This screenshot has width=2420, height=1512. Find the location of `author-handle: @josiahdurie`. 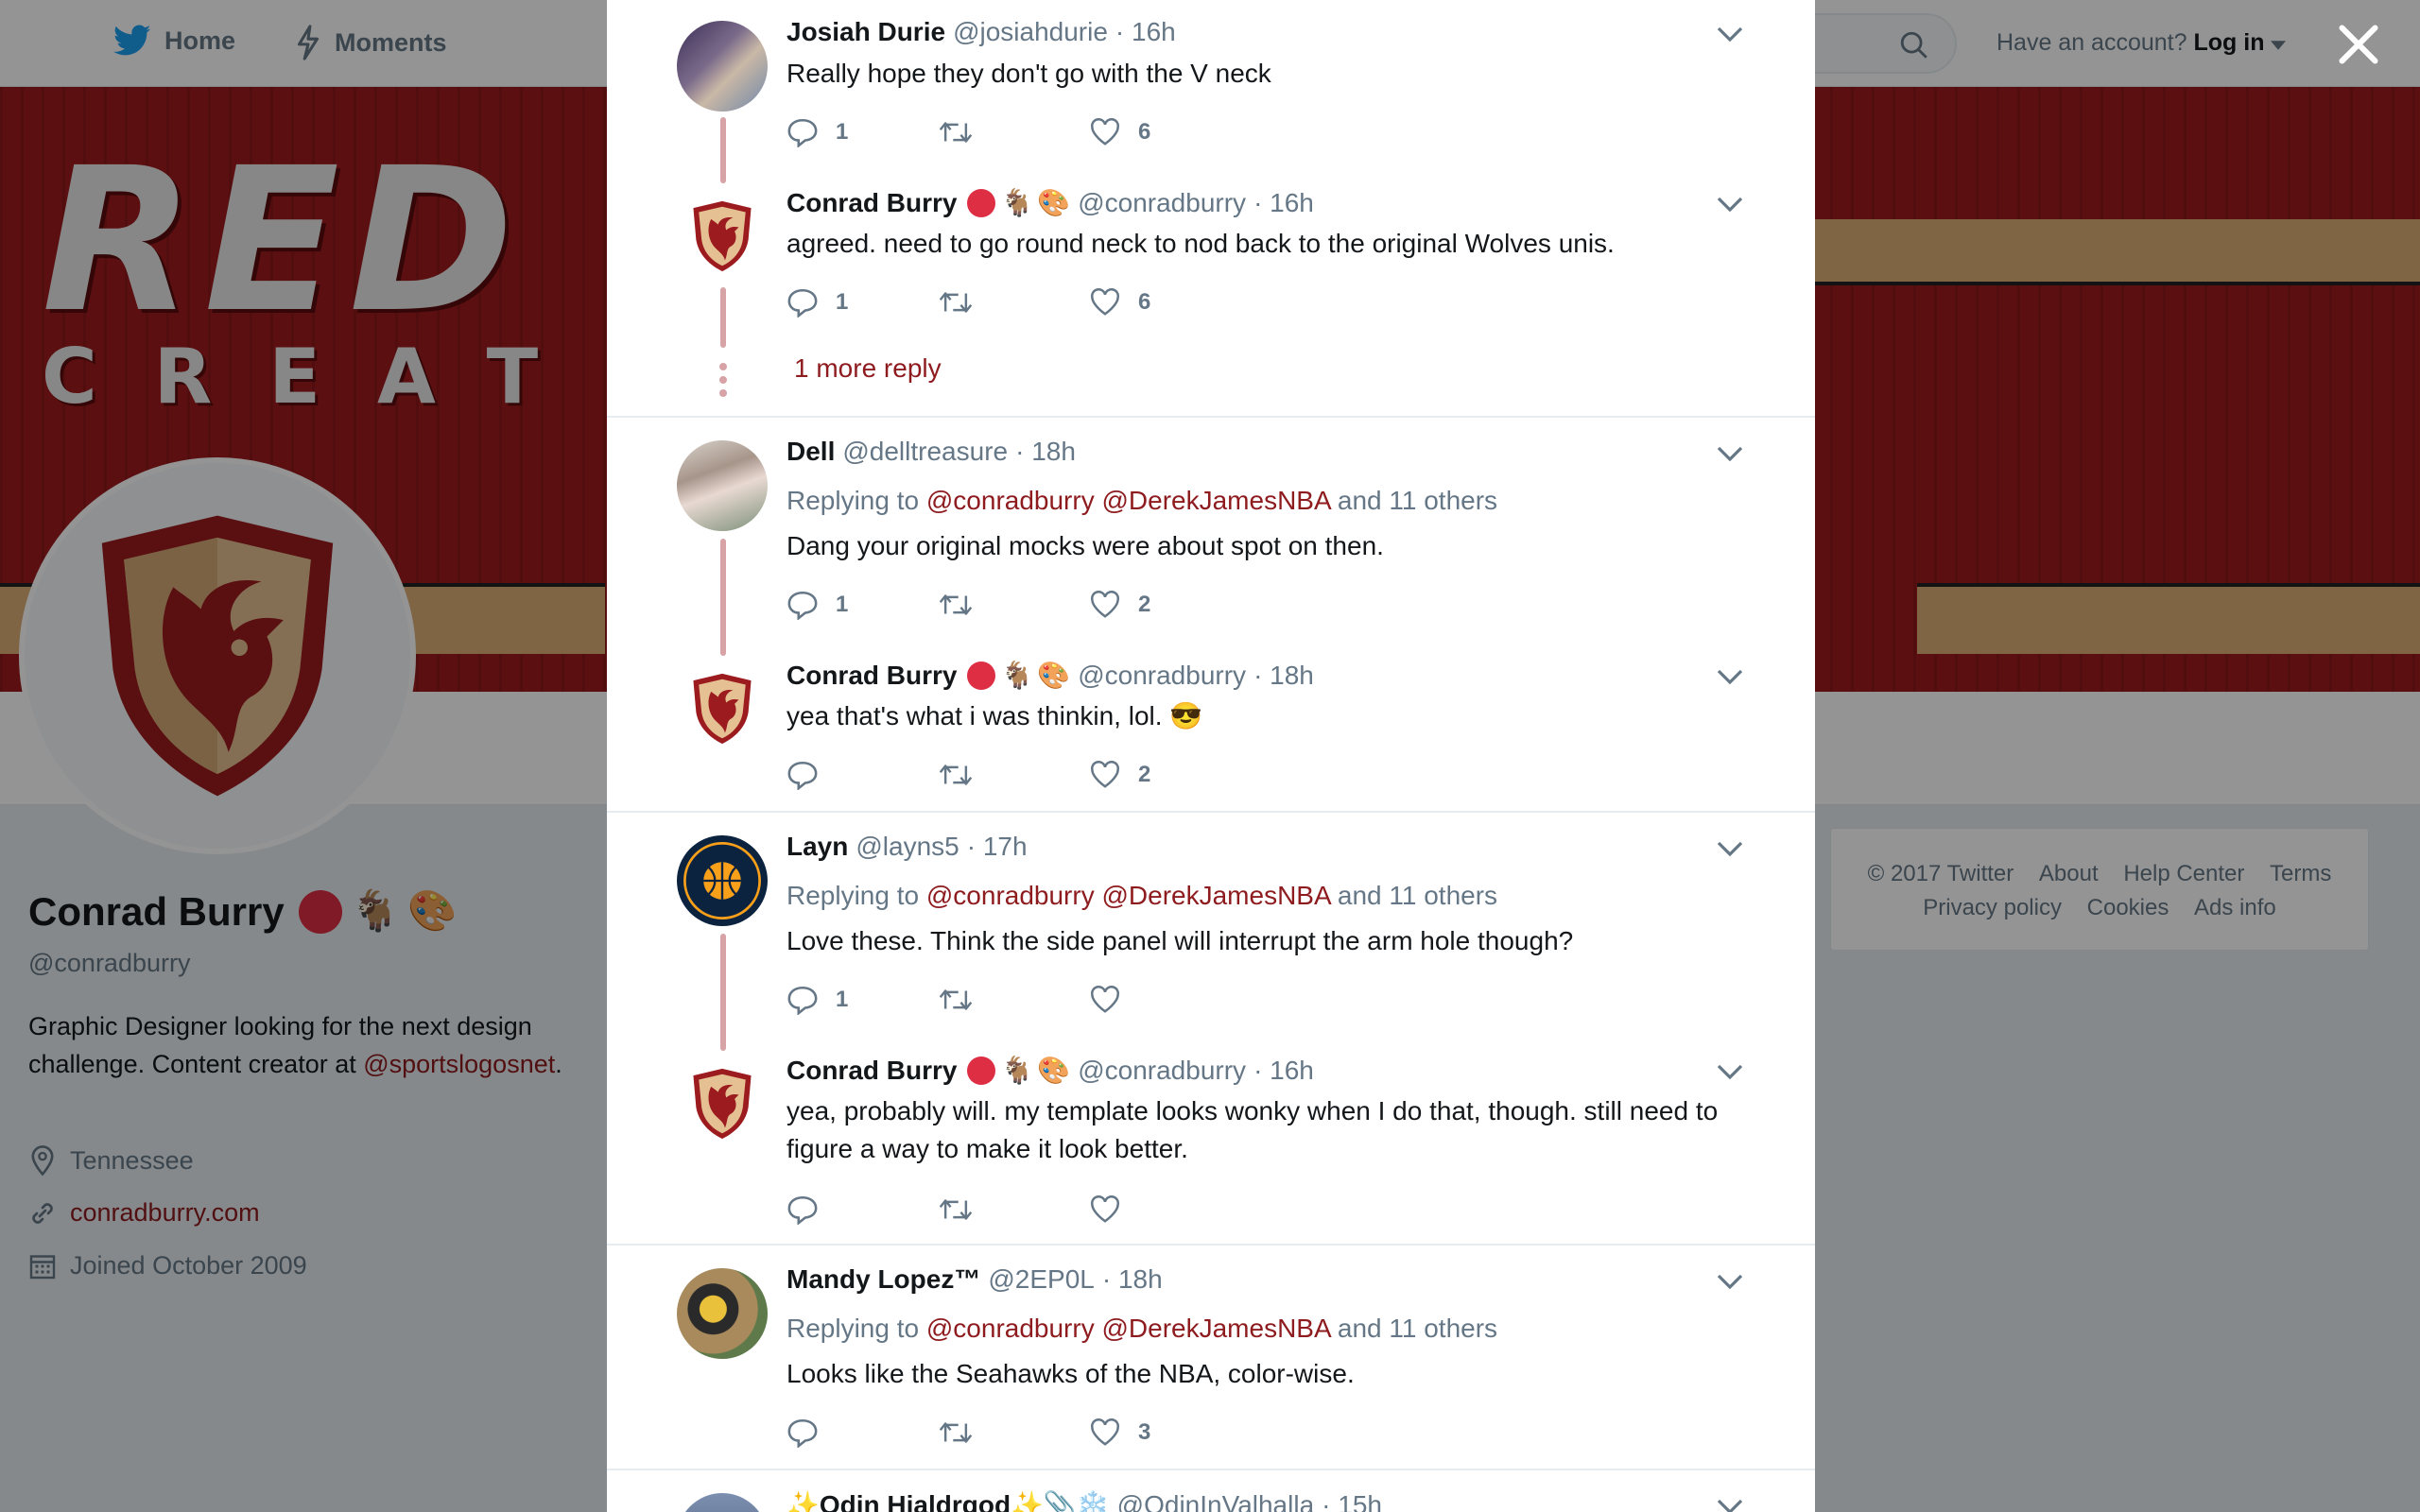

author-handle: @josiahdurie is located at coordinates (1030, 32).